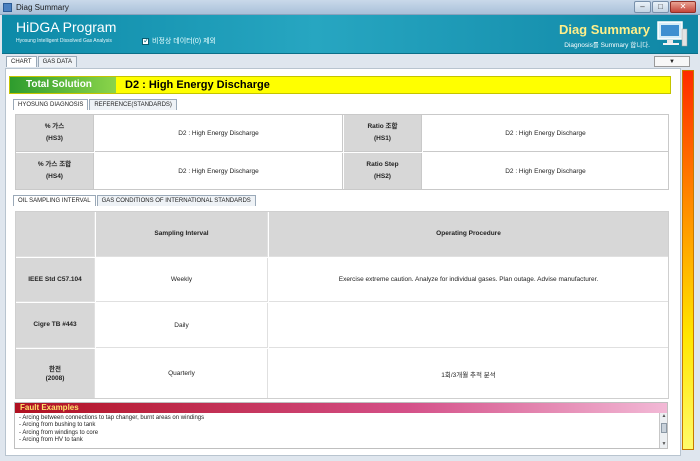  I want to click on diag-label-hs2: Ratio Step (HS2), so click(383, 171).